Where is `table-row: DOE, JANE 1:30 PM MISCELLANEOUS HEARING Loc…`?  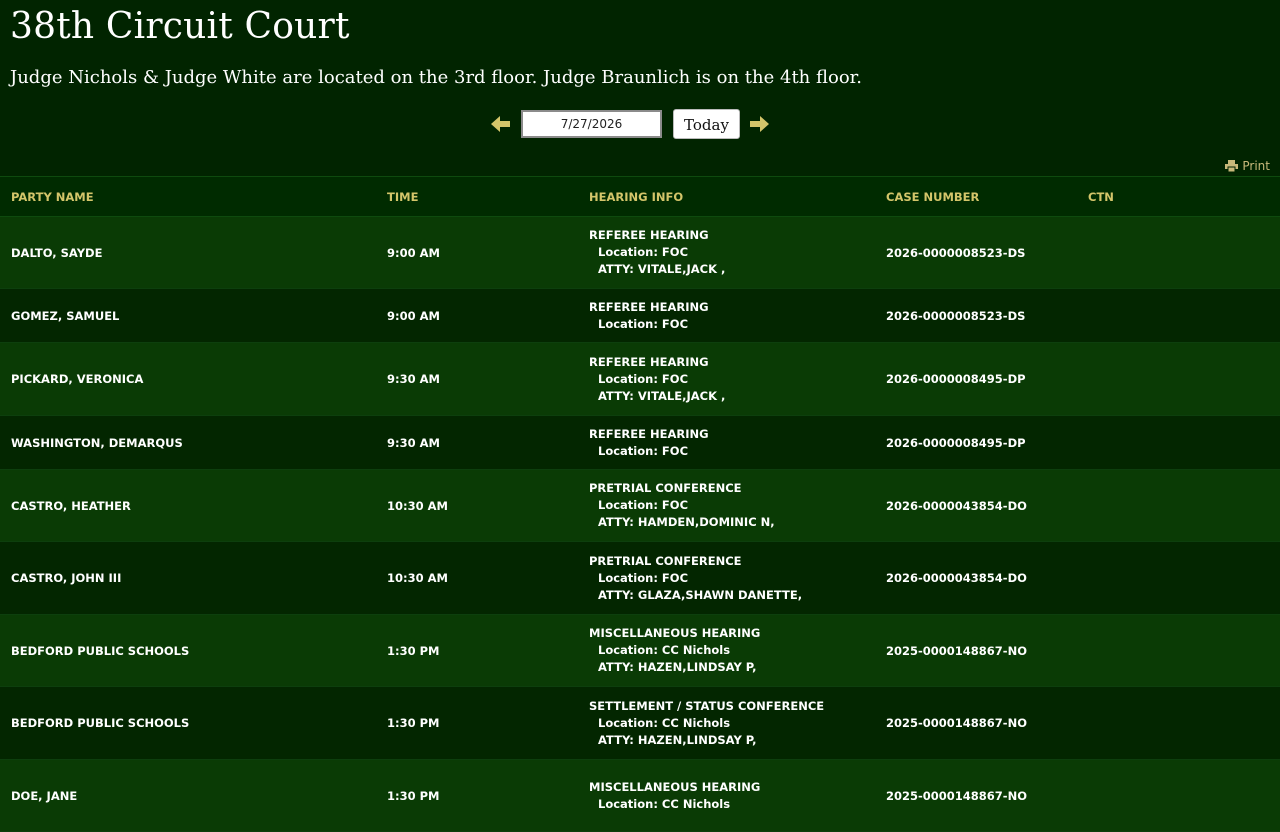
table-row: DOE, JANE 1:30 PM MISCELLANEOUS HEARING Loc… is located at coordinates (640, 795).